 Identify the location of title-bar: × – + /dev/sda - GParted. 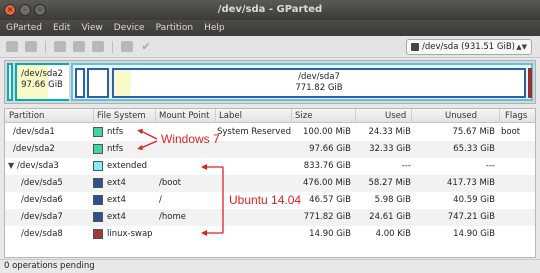
(270, 10).